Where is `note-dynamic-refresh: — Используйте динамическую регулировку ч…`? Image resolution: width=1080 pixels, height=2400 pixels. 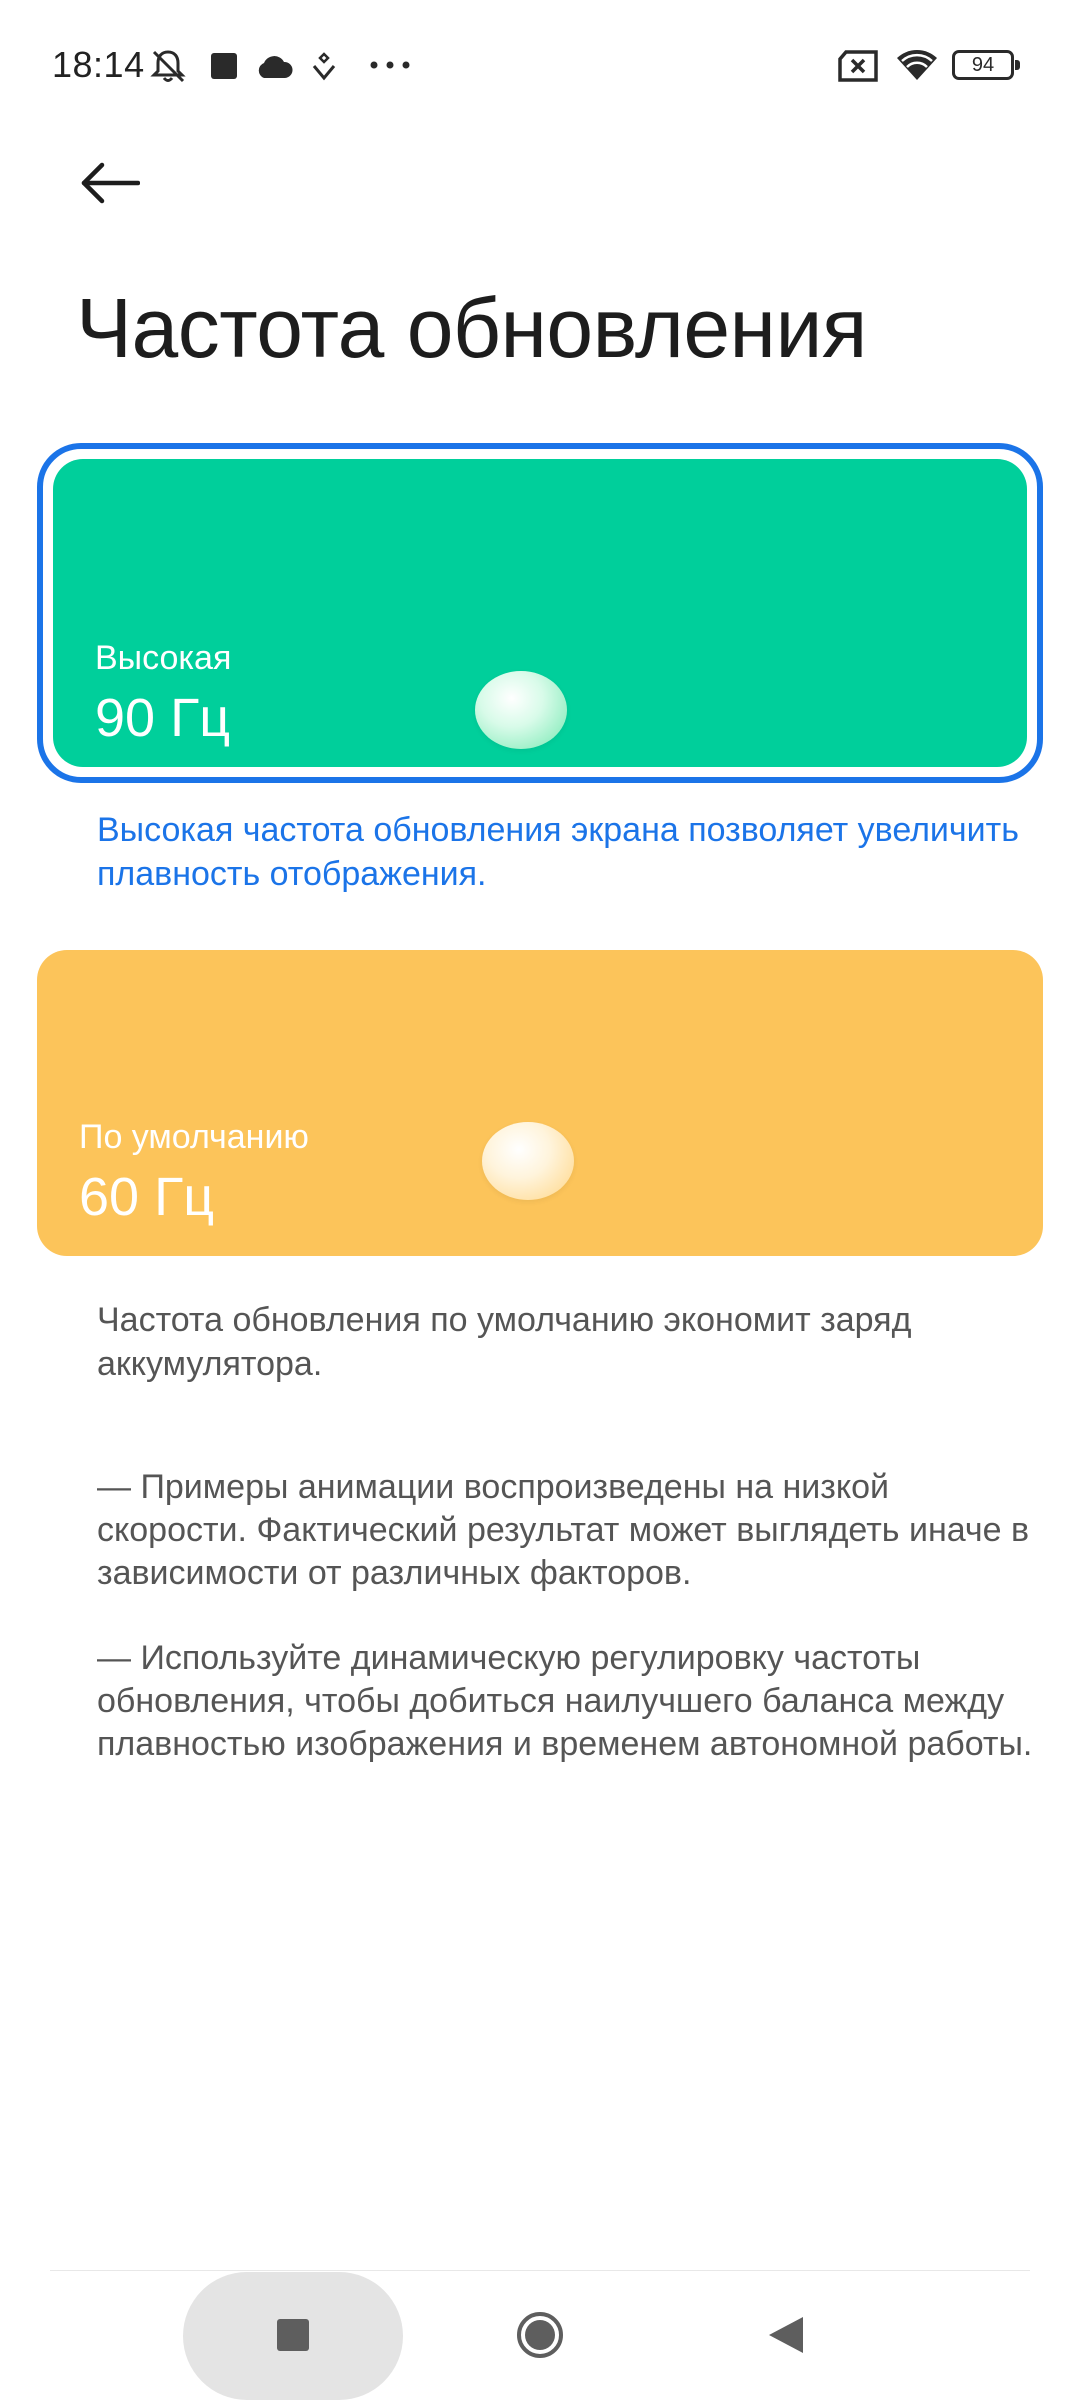 note-dynamic-refresh: — Используйте динамическую регулировку ч… is located at coordinates (565, 1701).